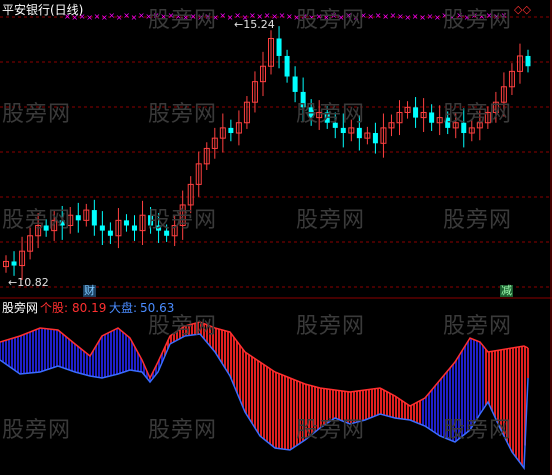  What do you see at coordinates (157, 308) in the screenshot?
I see `index-value: 50.63` at bounding box center [157, 308].